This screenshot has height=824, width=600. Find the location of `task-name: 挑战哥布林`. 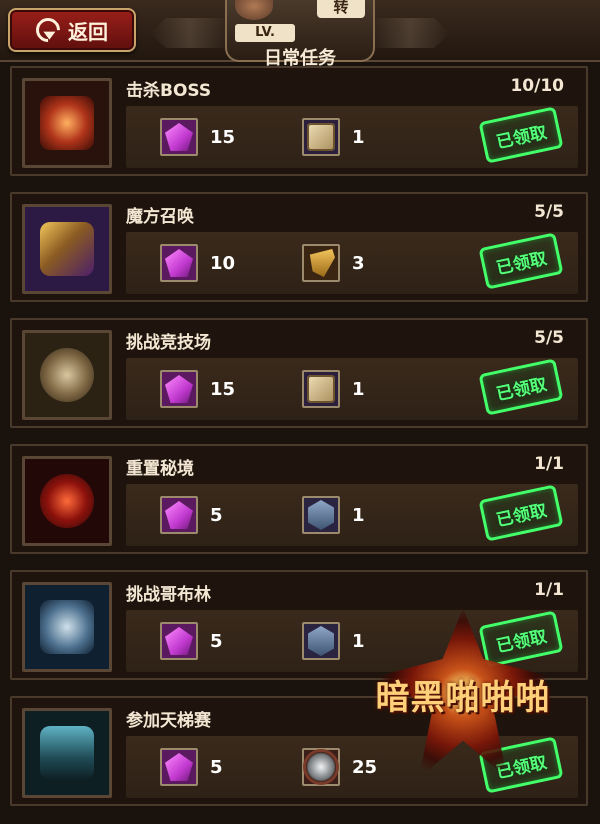

task-name: 挑战哥布林 is located at coordinates (168, 595).